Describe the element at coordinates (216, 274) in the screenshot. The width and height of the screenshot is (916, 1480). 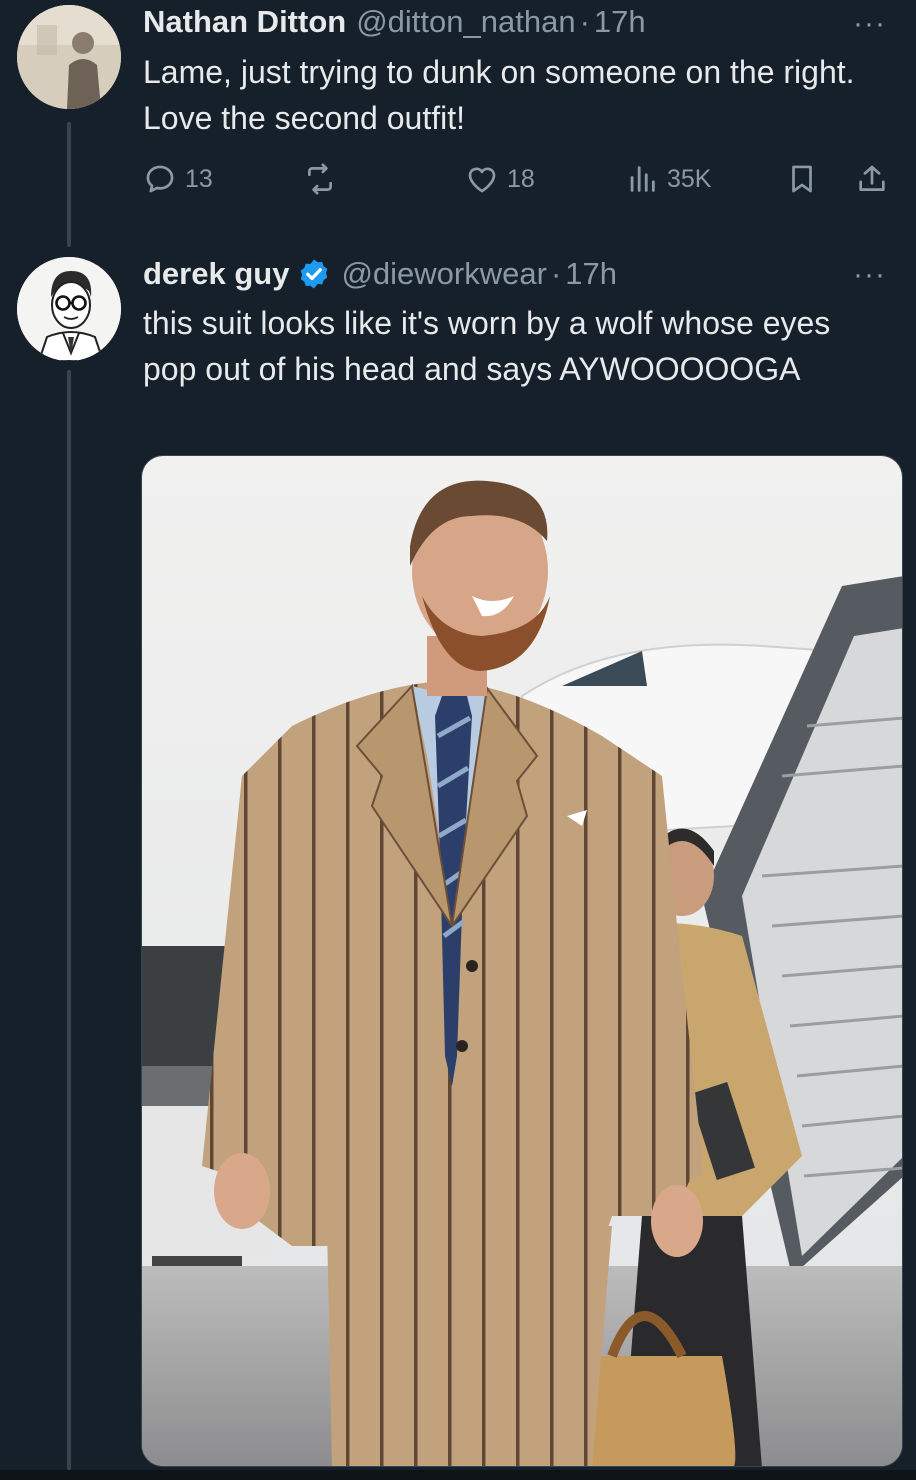
I see `author-name: derek guy` at that location.